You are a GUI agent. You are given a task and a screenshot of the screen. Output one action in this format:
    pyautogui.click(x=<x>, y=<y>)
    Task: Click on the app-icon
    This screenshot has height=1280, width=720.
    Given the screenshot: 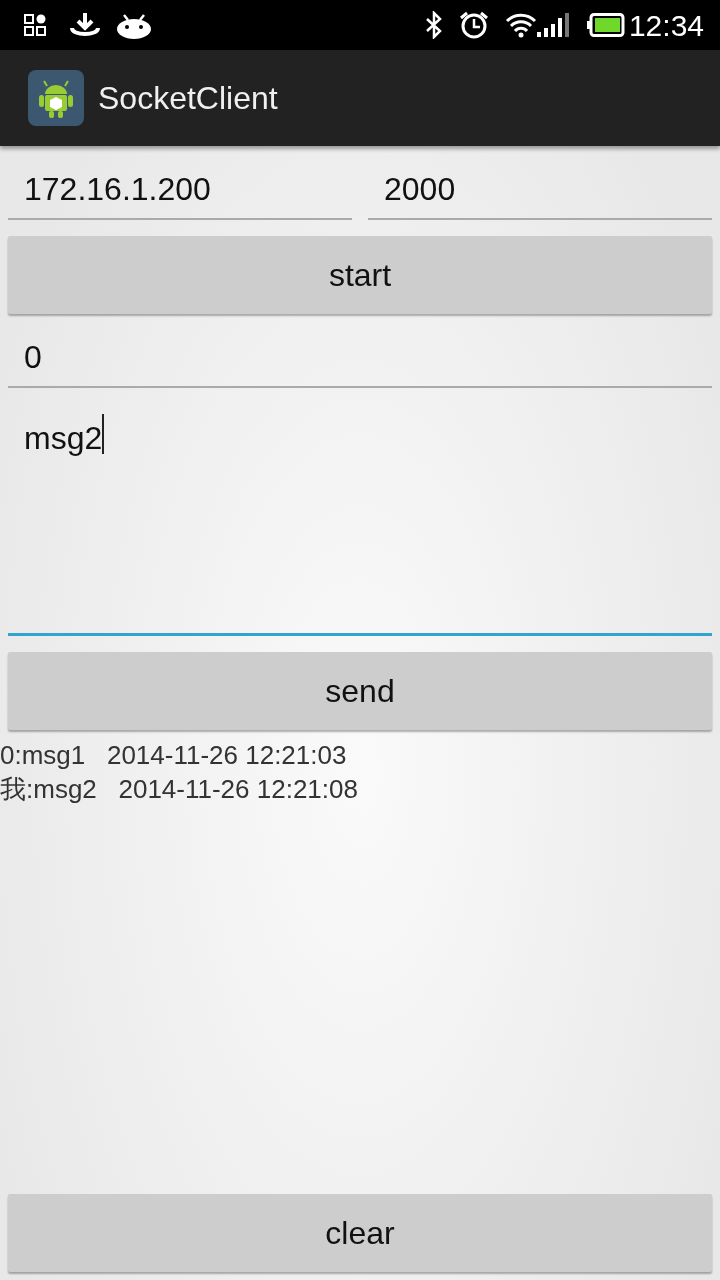 What is the action you would take?
    pyautogui.click(x=56, y=98)
    